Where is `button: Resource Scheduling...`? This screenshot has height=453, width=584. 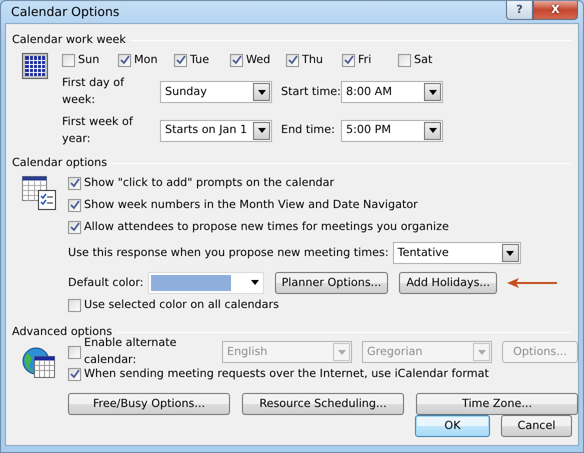 button: Resource Scheduling... is located at coordinates (323, 404).